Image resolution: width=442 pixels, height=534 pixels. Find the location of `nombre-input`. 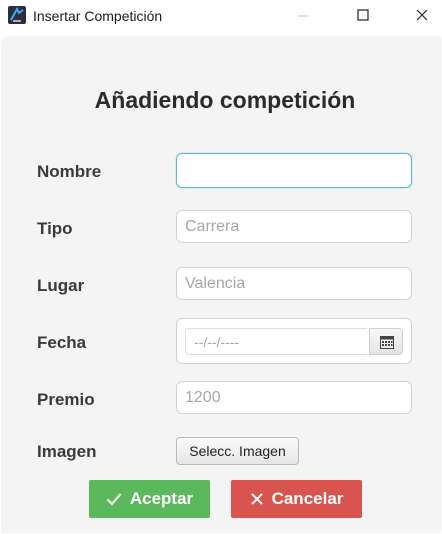

nombre-input is located at coordinates (294, 170).